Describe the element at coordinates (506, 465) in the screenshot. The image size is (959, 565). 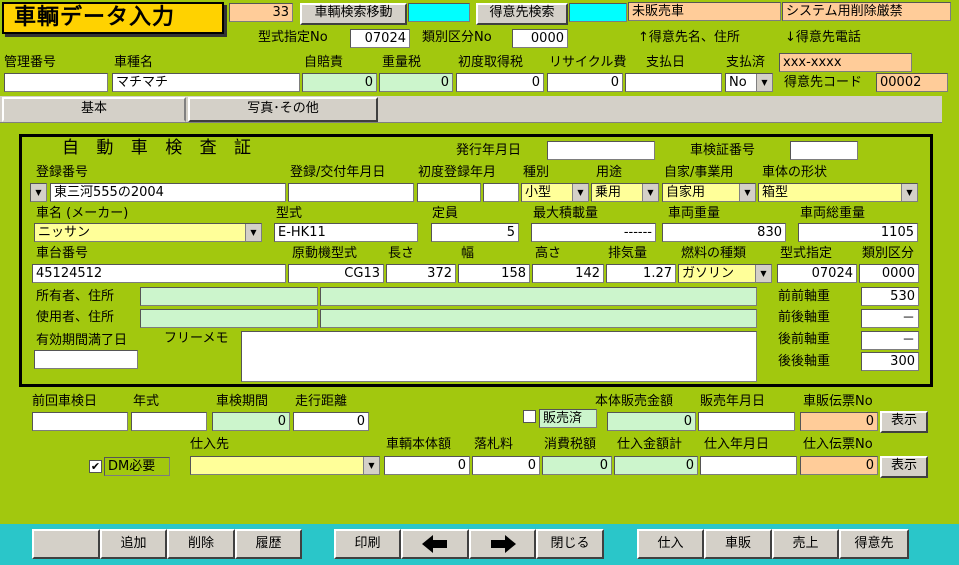
I see `fee-field: 0` at that location.